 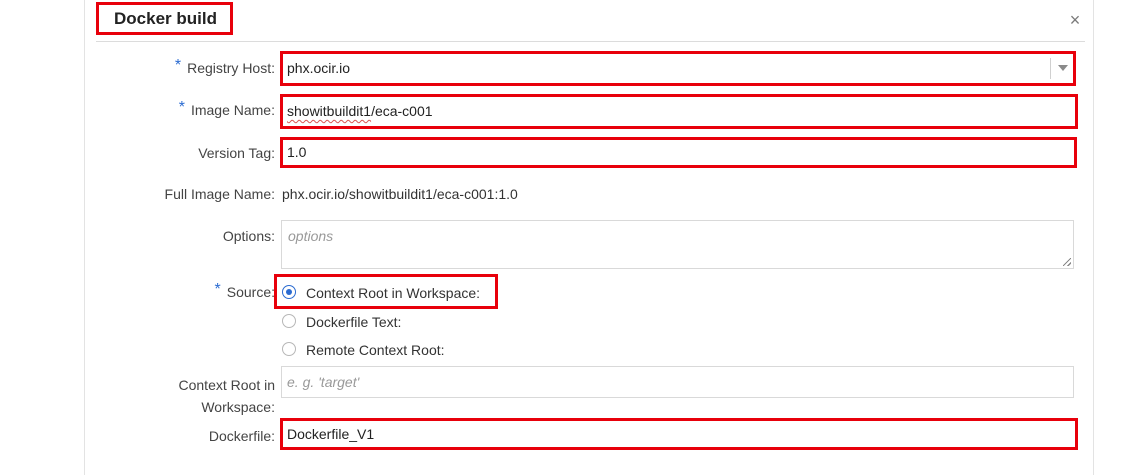 I want to click on version-tag-input: 1.0, so click(x=678, y=152).